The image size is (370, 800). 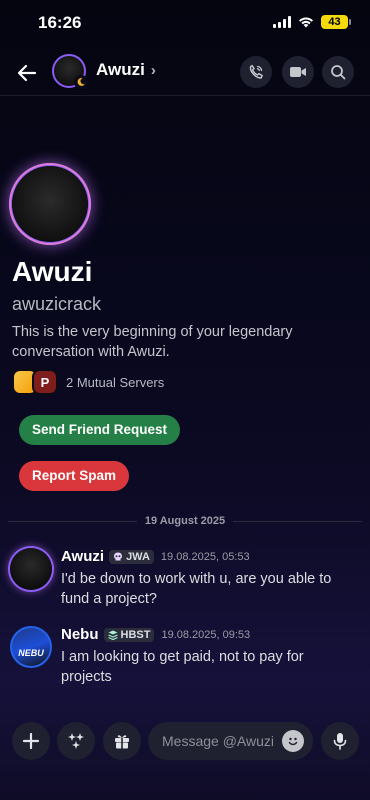 What do you see at coordinates (120, 69) in the screenshot?
I see `header-name-label: Awuzi` at bounding box center [120, 69].